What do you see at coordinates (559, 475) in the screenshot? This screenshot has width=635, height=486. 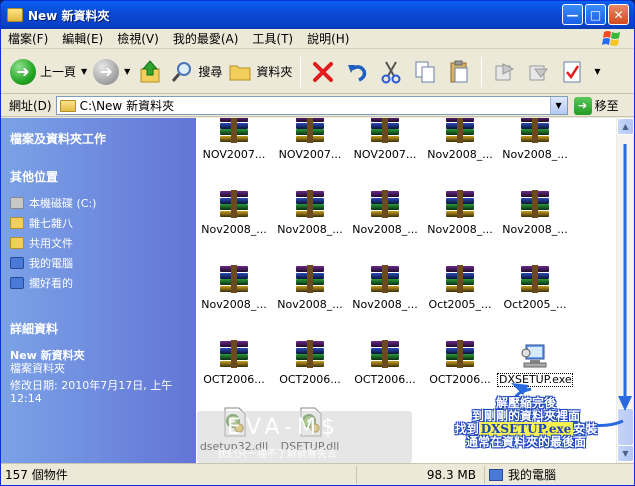 I see `status-location: 我的電腦` at bounding box center [559, 475].